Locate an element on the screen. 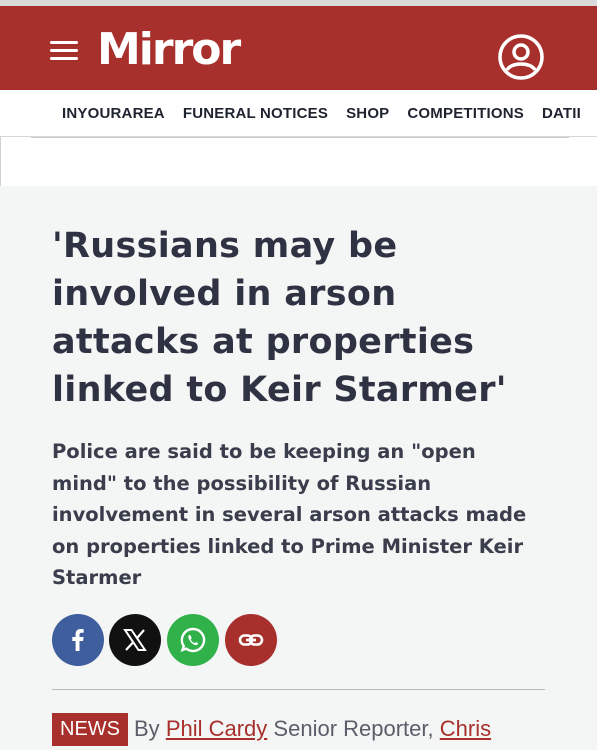 The image size is (597, 750). share-facebook-button is located at coordinates (78, 640).